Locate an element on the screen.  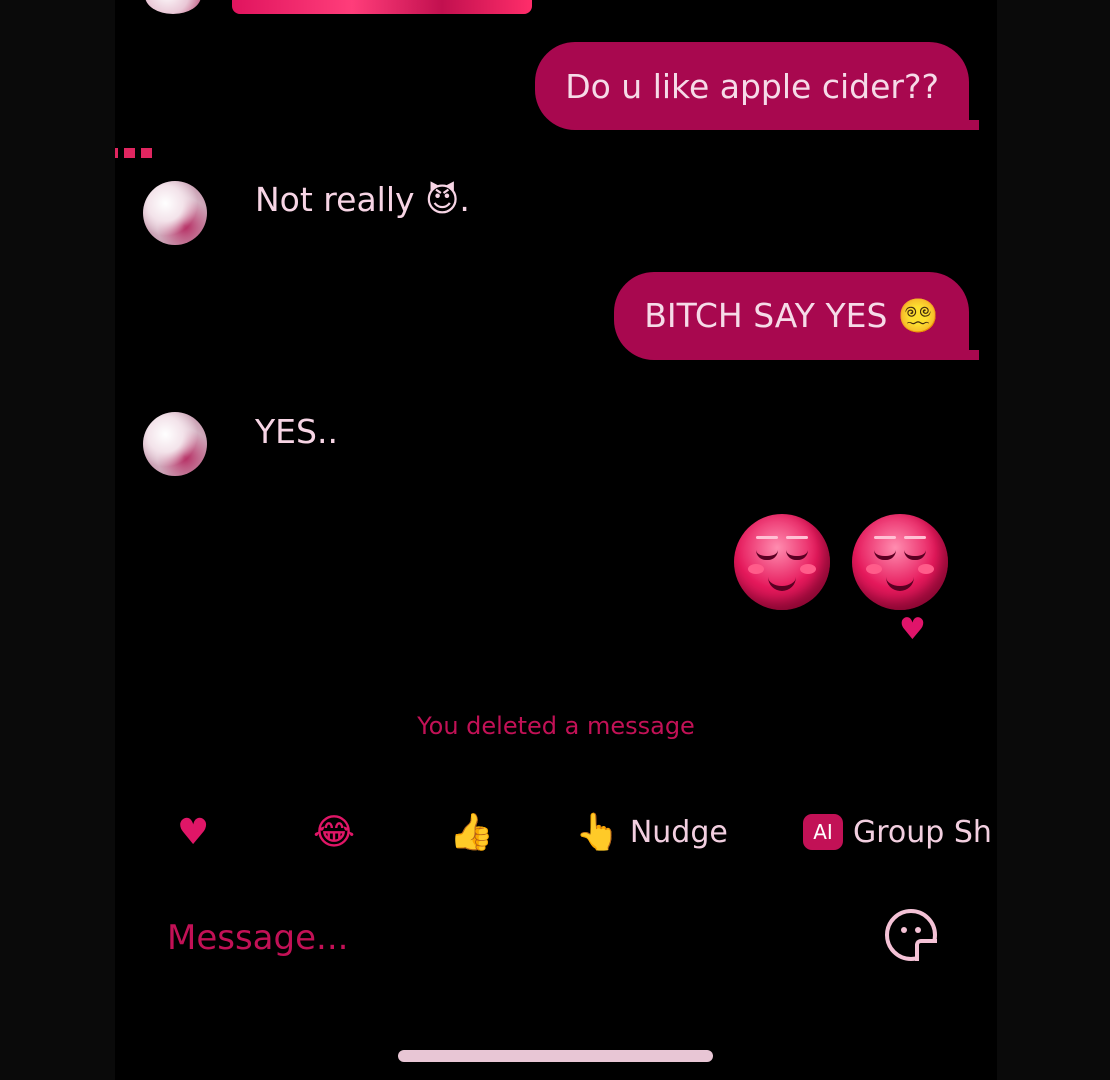
heart-quick-reply: ♥ is located at coordinates (193, 832).